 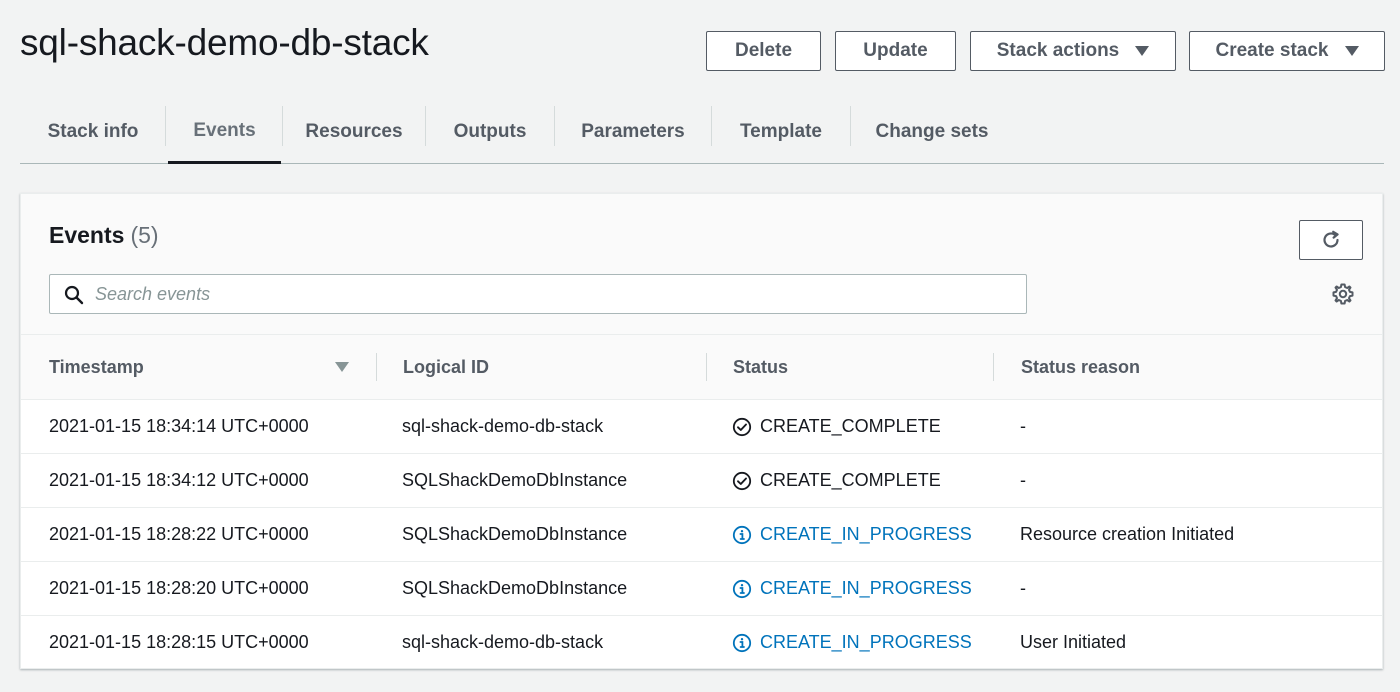 What do you see at coordinates (1080, 367) in the screenshot?
I see `column-header-status-reason: Status reason` at bounding box center [1080, 367].